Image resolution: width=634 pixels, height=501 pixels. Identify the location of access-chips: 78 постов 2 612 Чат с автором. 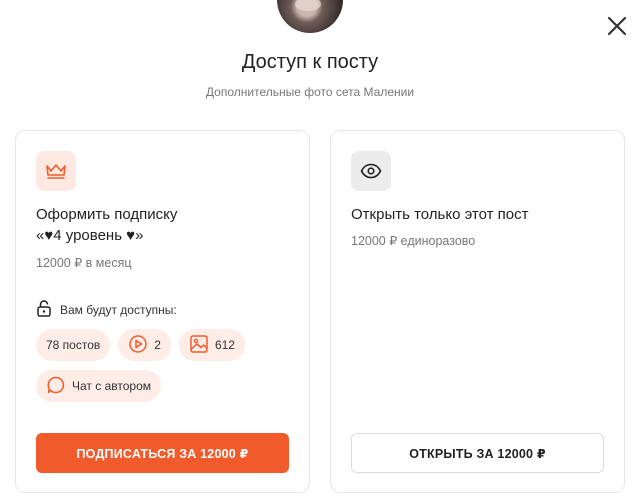
(168, 365).